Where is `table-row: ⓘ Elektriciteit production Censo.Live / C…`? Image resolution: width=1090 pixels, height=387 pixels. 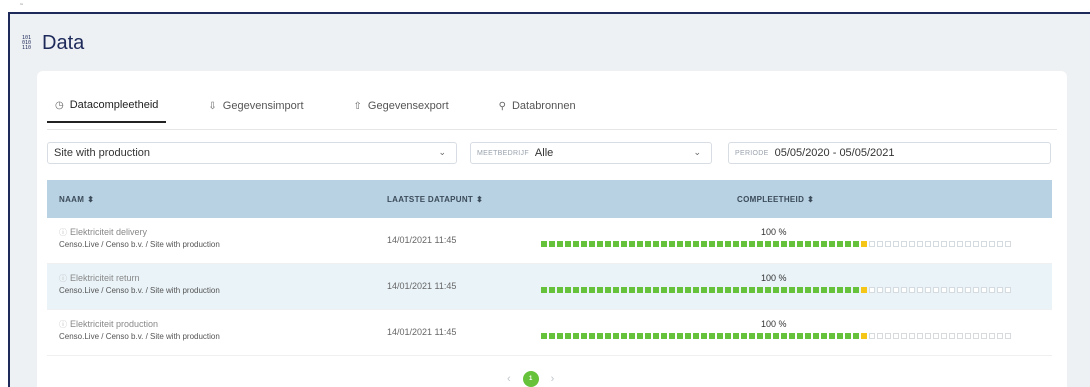 table-row: ⓘ Elektriciteit production Censo.Live / C… is located at coordinates (549, 333).